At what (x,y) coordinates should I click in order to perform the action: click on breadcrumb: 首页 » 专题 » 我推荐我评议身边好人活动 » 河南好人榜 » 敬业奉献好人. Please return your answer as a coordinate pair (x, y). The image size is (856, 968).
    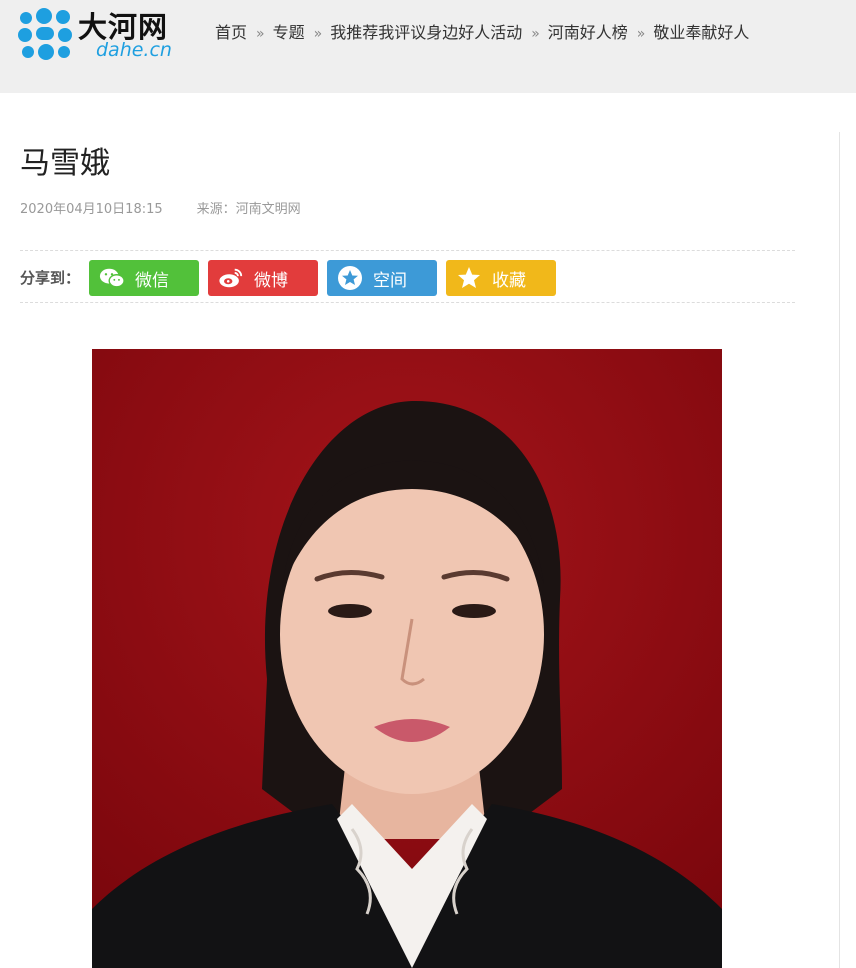
    Looking at the image, I should click on (482, 31).